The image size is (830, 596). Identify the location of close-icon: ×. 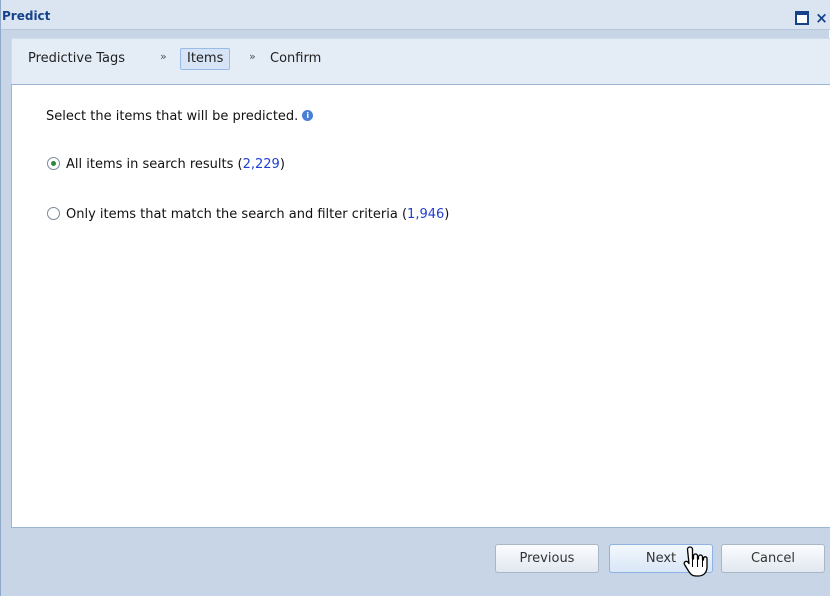
(821, 18).